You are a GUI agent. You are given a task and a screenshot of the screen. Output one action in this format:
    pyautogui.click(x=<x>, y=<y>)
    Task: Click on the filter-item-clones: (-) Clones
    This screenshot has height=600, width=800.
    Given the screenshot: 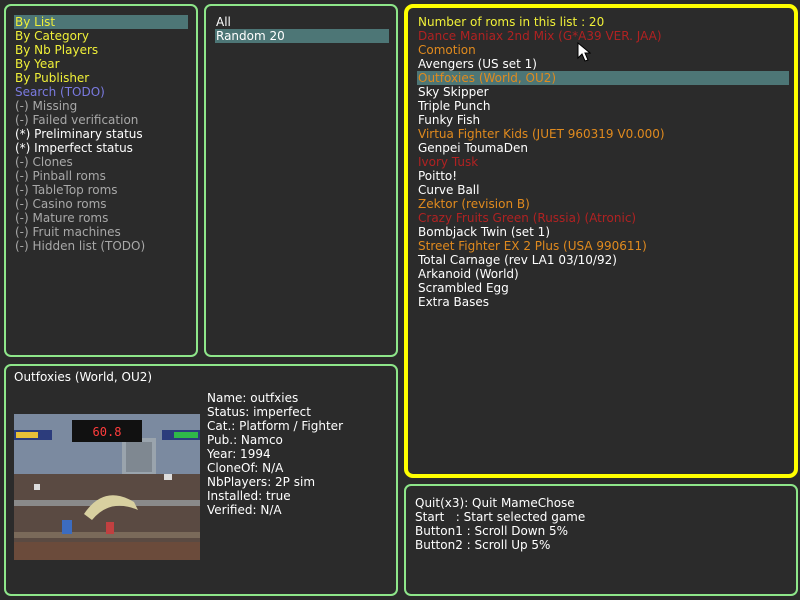 What is the action you would take?
    pyautogui.click(x=101, y=162)
    